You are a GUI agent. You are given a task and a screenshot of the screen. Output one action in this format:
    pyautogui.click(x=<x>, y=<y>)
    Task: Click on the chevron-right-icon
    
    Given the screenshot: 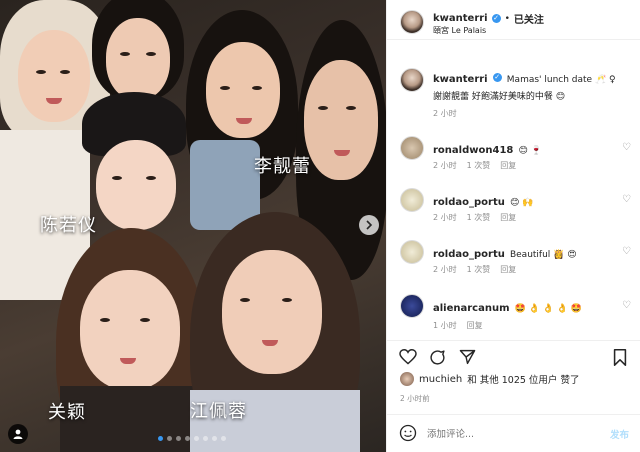 What is the action you would take?
    pyautogui.click(x=369, y=225)
    